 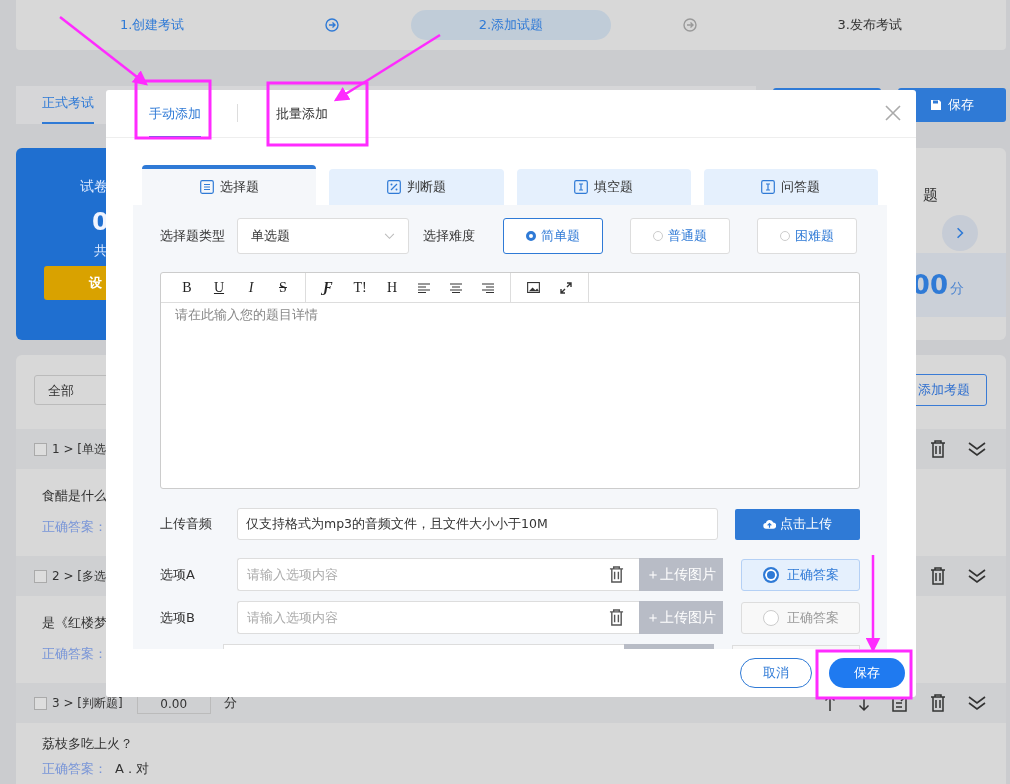 What do you see at coordinates (449, 236) in the screenshot?
I see `field-label: 选择难度` at bounding box center [449, 236].